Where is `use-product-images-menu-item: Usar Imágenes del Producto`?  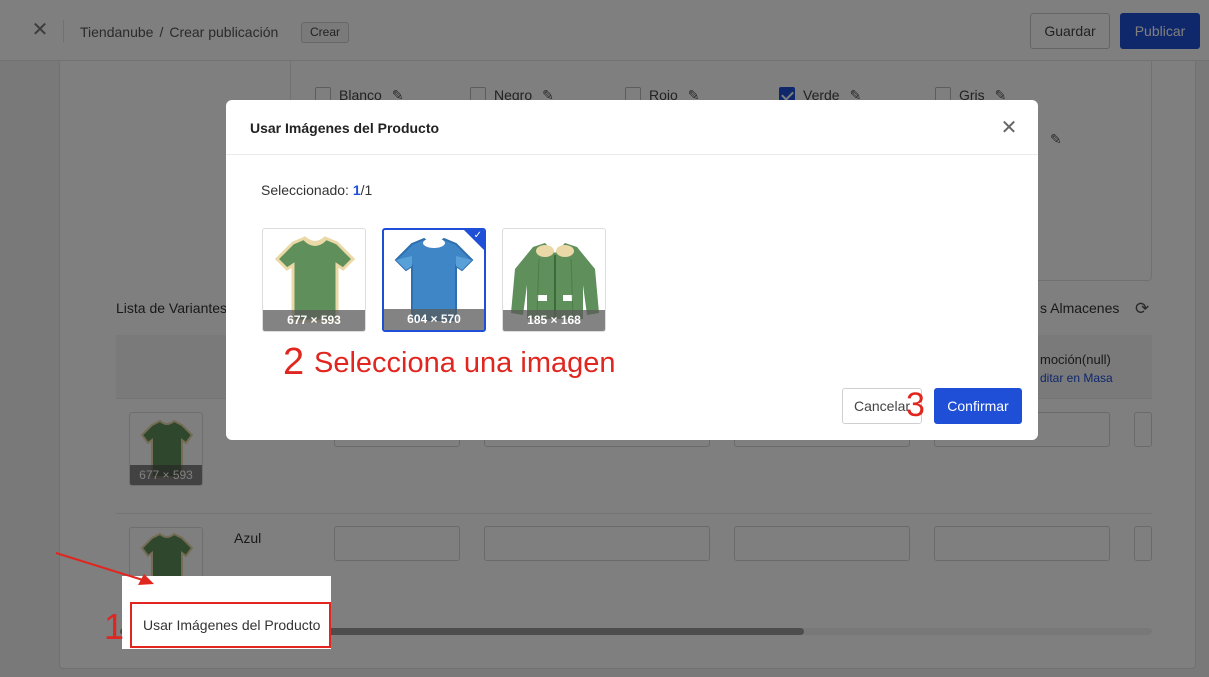 use-product-images-menu-item: Usar Imágenes del Producto is located at coordinates (230, 625).